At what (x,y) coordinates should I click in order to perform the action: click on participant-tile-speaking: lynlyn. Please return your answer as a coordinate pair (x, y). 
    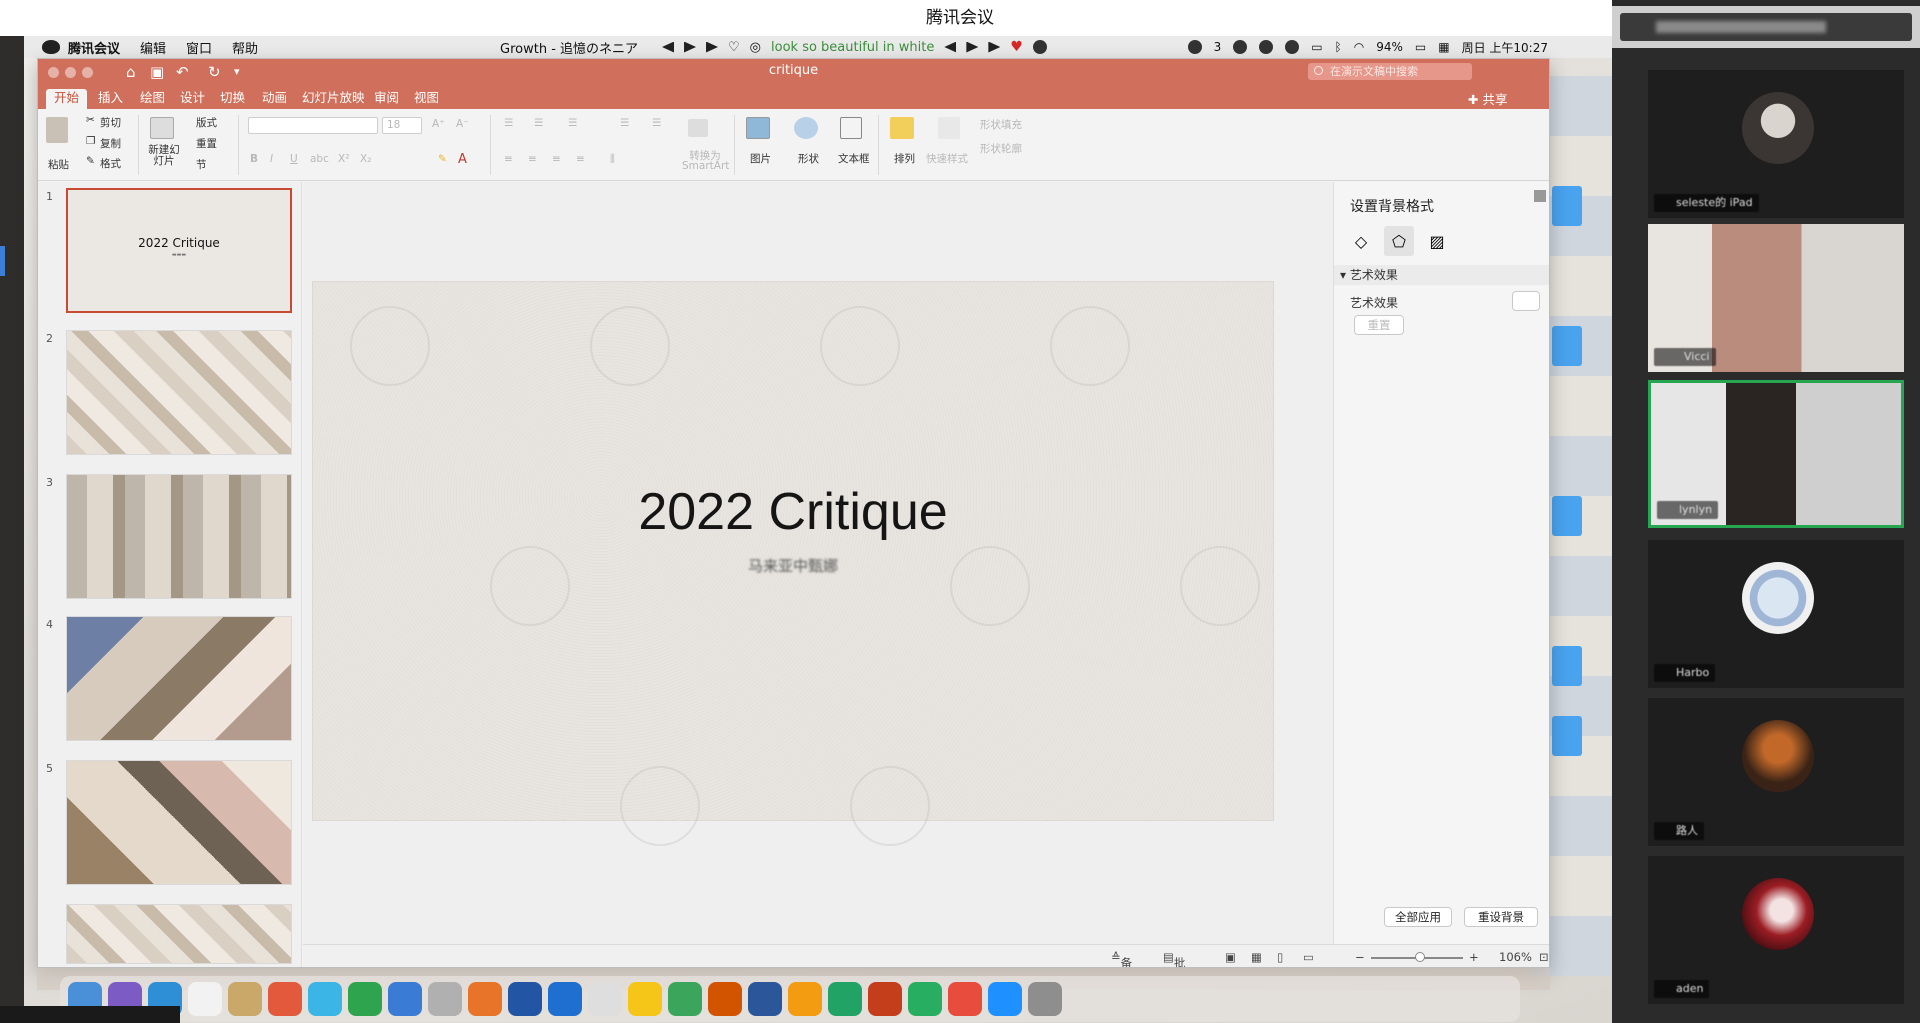
    Looking at the image, I should click on (1776, 454).